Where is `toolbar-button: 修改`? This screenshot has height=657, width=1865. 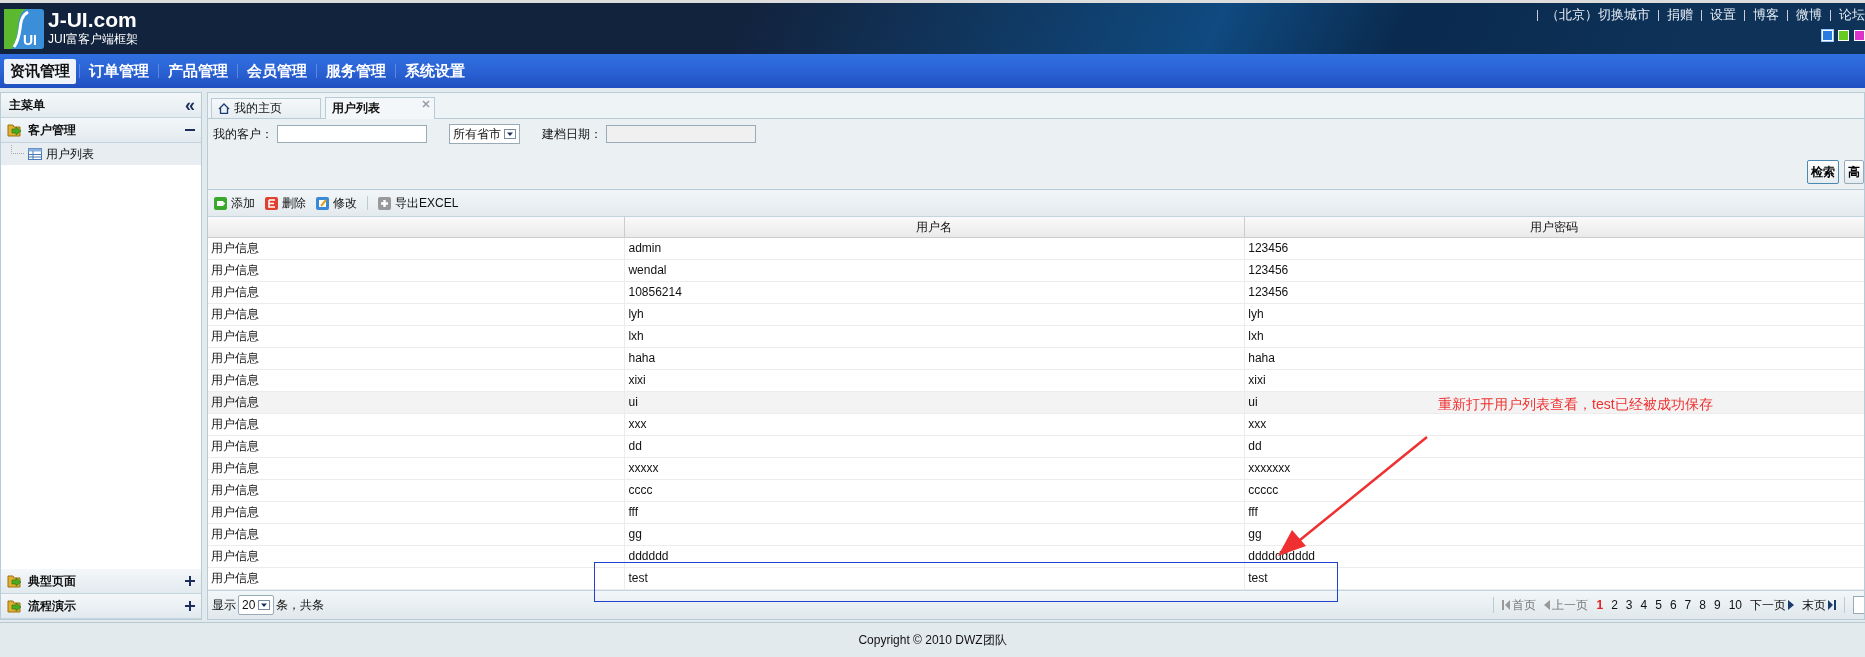
toolbar-button: 修改 is located at coordinates (336, 203).